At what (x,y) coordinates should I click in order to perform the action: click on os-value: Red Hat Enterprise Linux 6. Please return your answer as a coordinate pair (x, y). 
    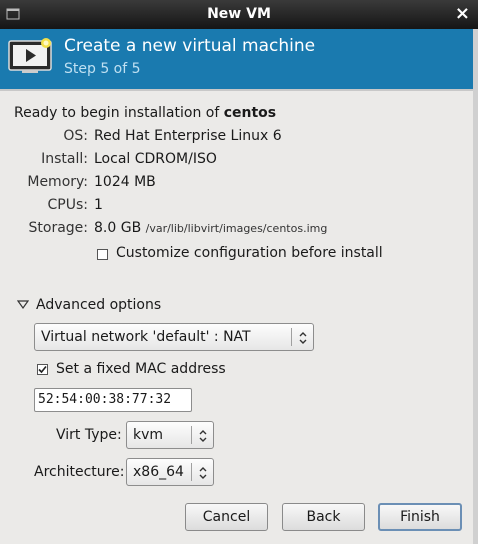
    Looking at the image, I should click on (188, 136).